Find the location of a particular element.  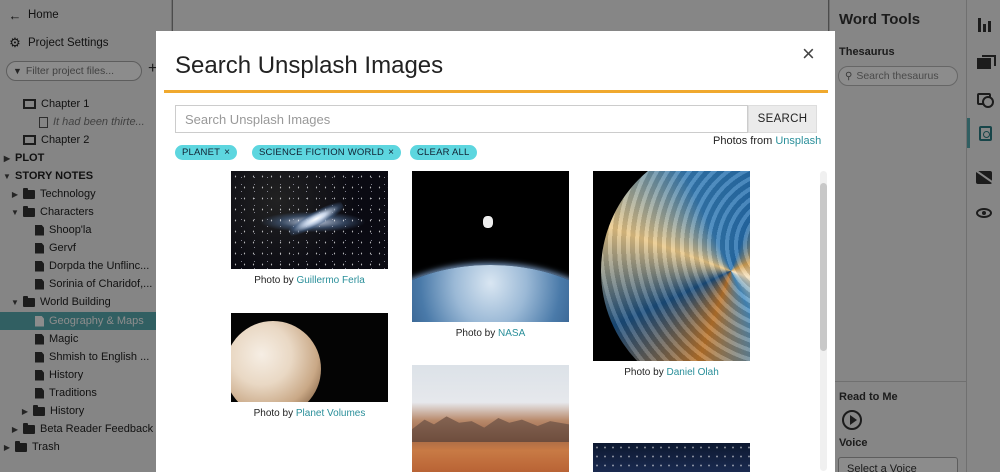

unsplash-search-input is located at coordinates (461, 119).